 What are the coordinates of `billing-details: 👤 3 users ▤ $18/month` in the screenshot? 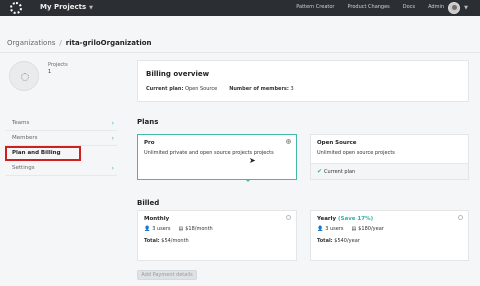 It's located at (178, 229).